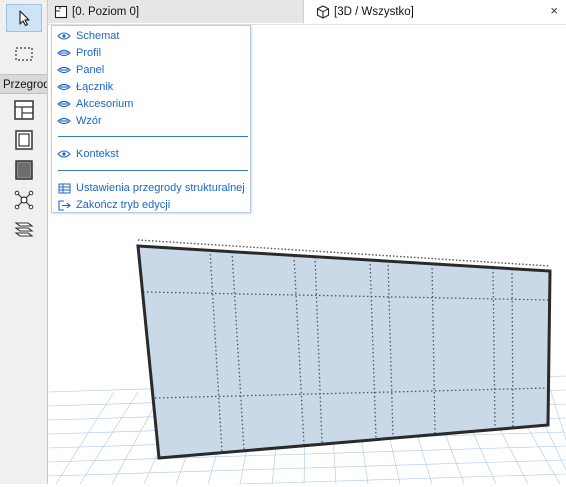 The width and height of the screenshot is (566, 487). I want to click on menu-item-wzor: Wzór, so click(79, 121).